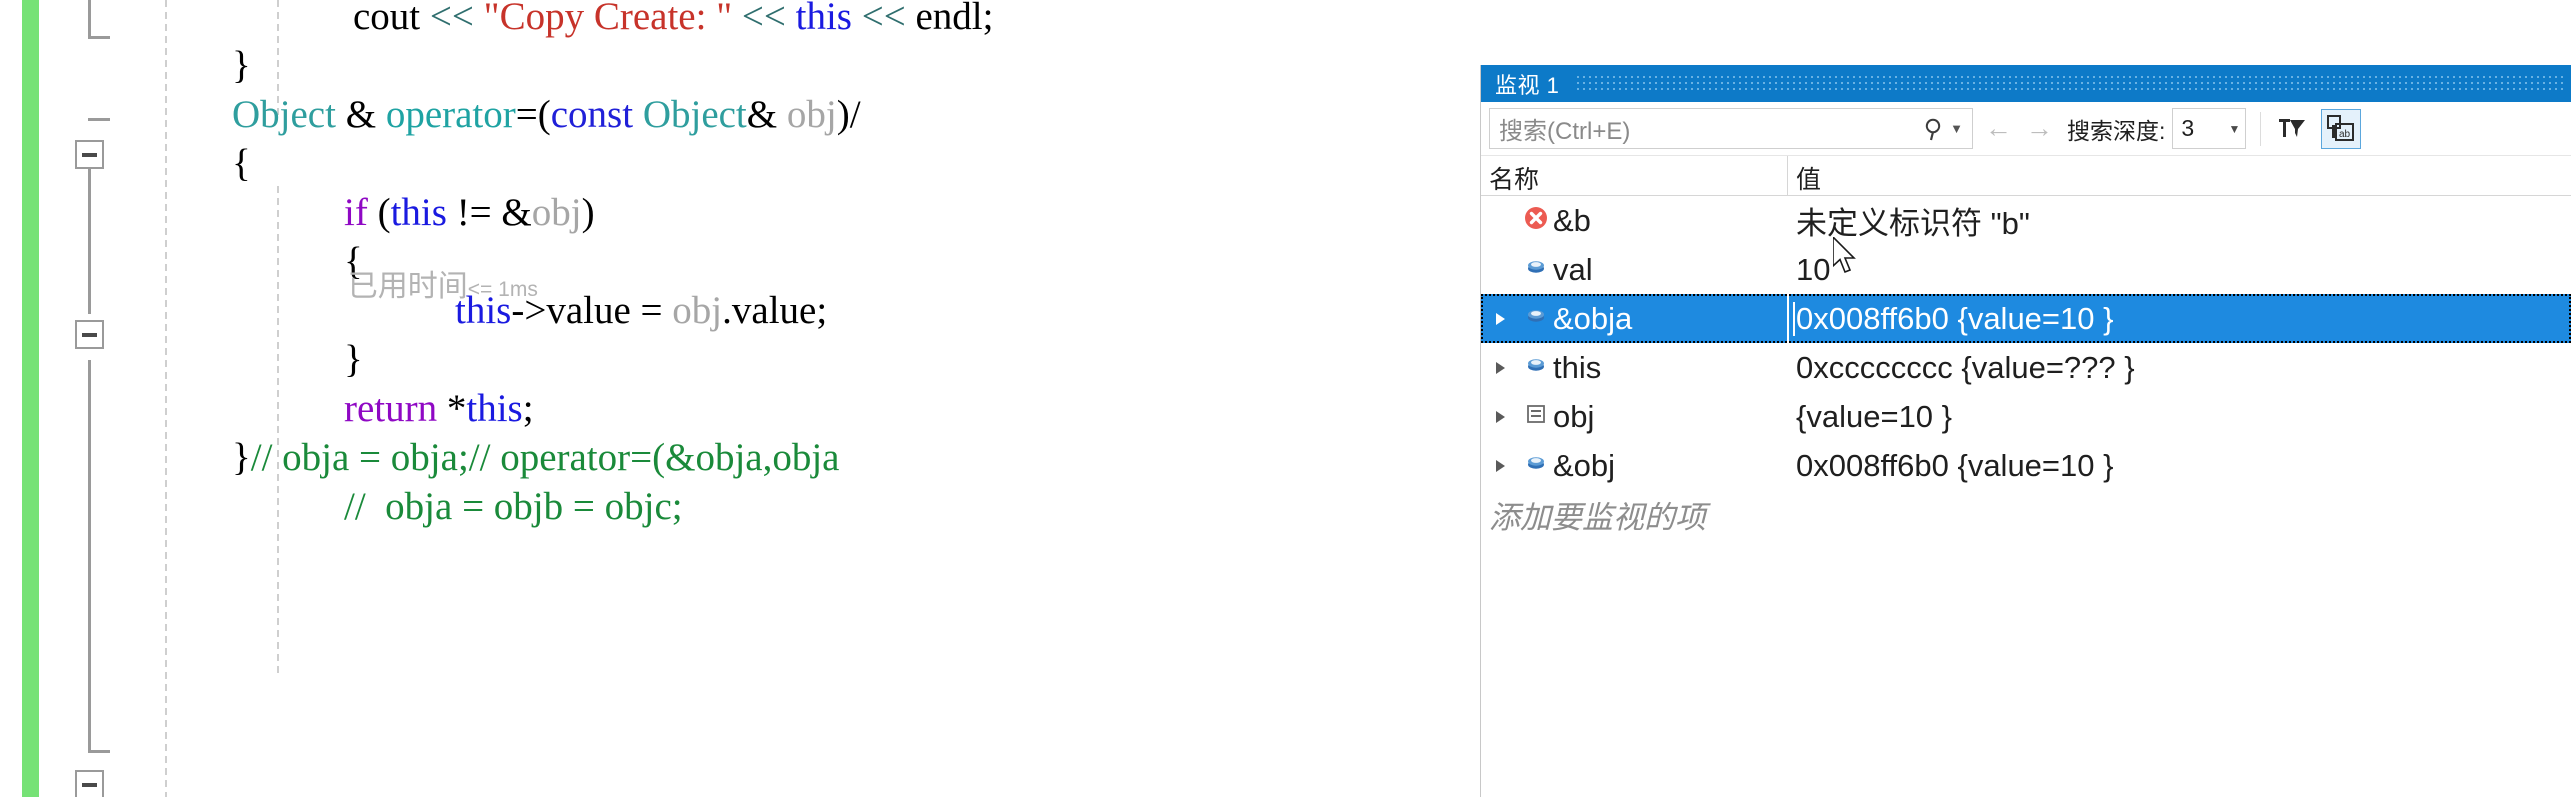  What do you see at coordinates (2291, 129) in the screenshot?
I see `pin-filter-icon` at bounding box center [2291, 129].